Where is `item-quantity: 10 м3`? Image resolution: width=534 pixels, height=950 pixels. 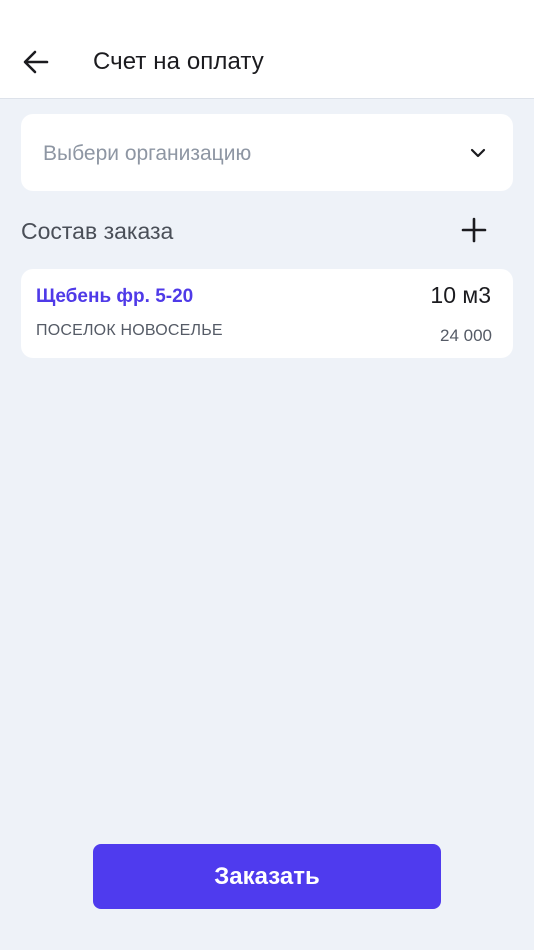
item-quantity: 10 м3 is located at coordinates (460, 295).